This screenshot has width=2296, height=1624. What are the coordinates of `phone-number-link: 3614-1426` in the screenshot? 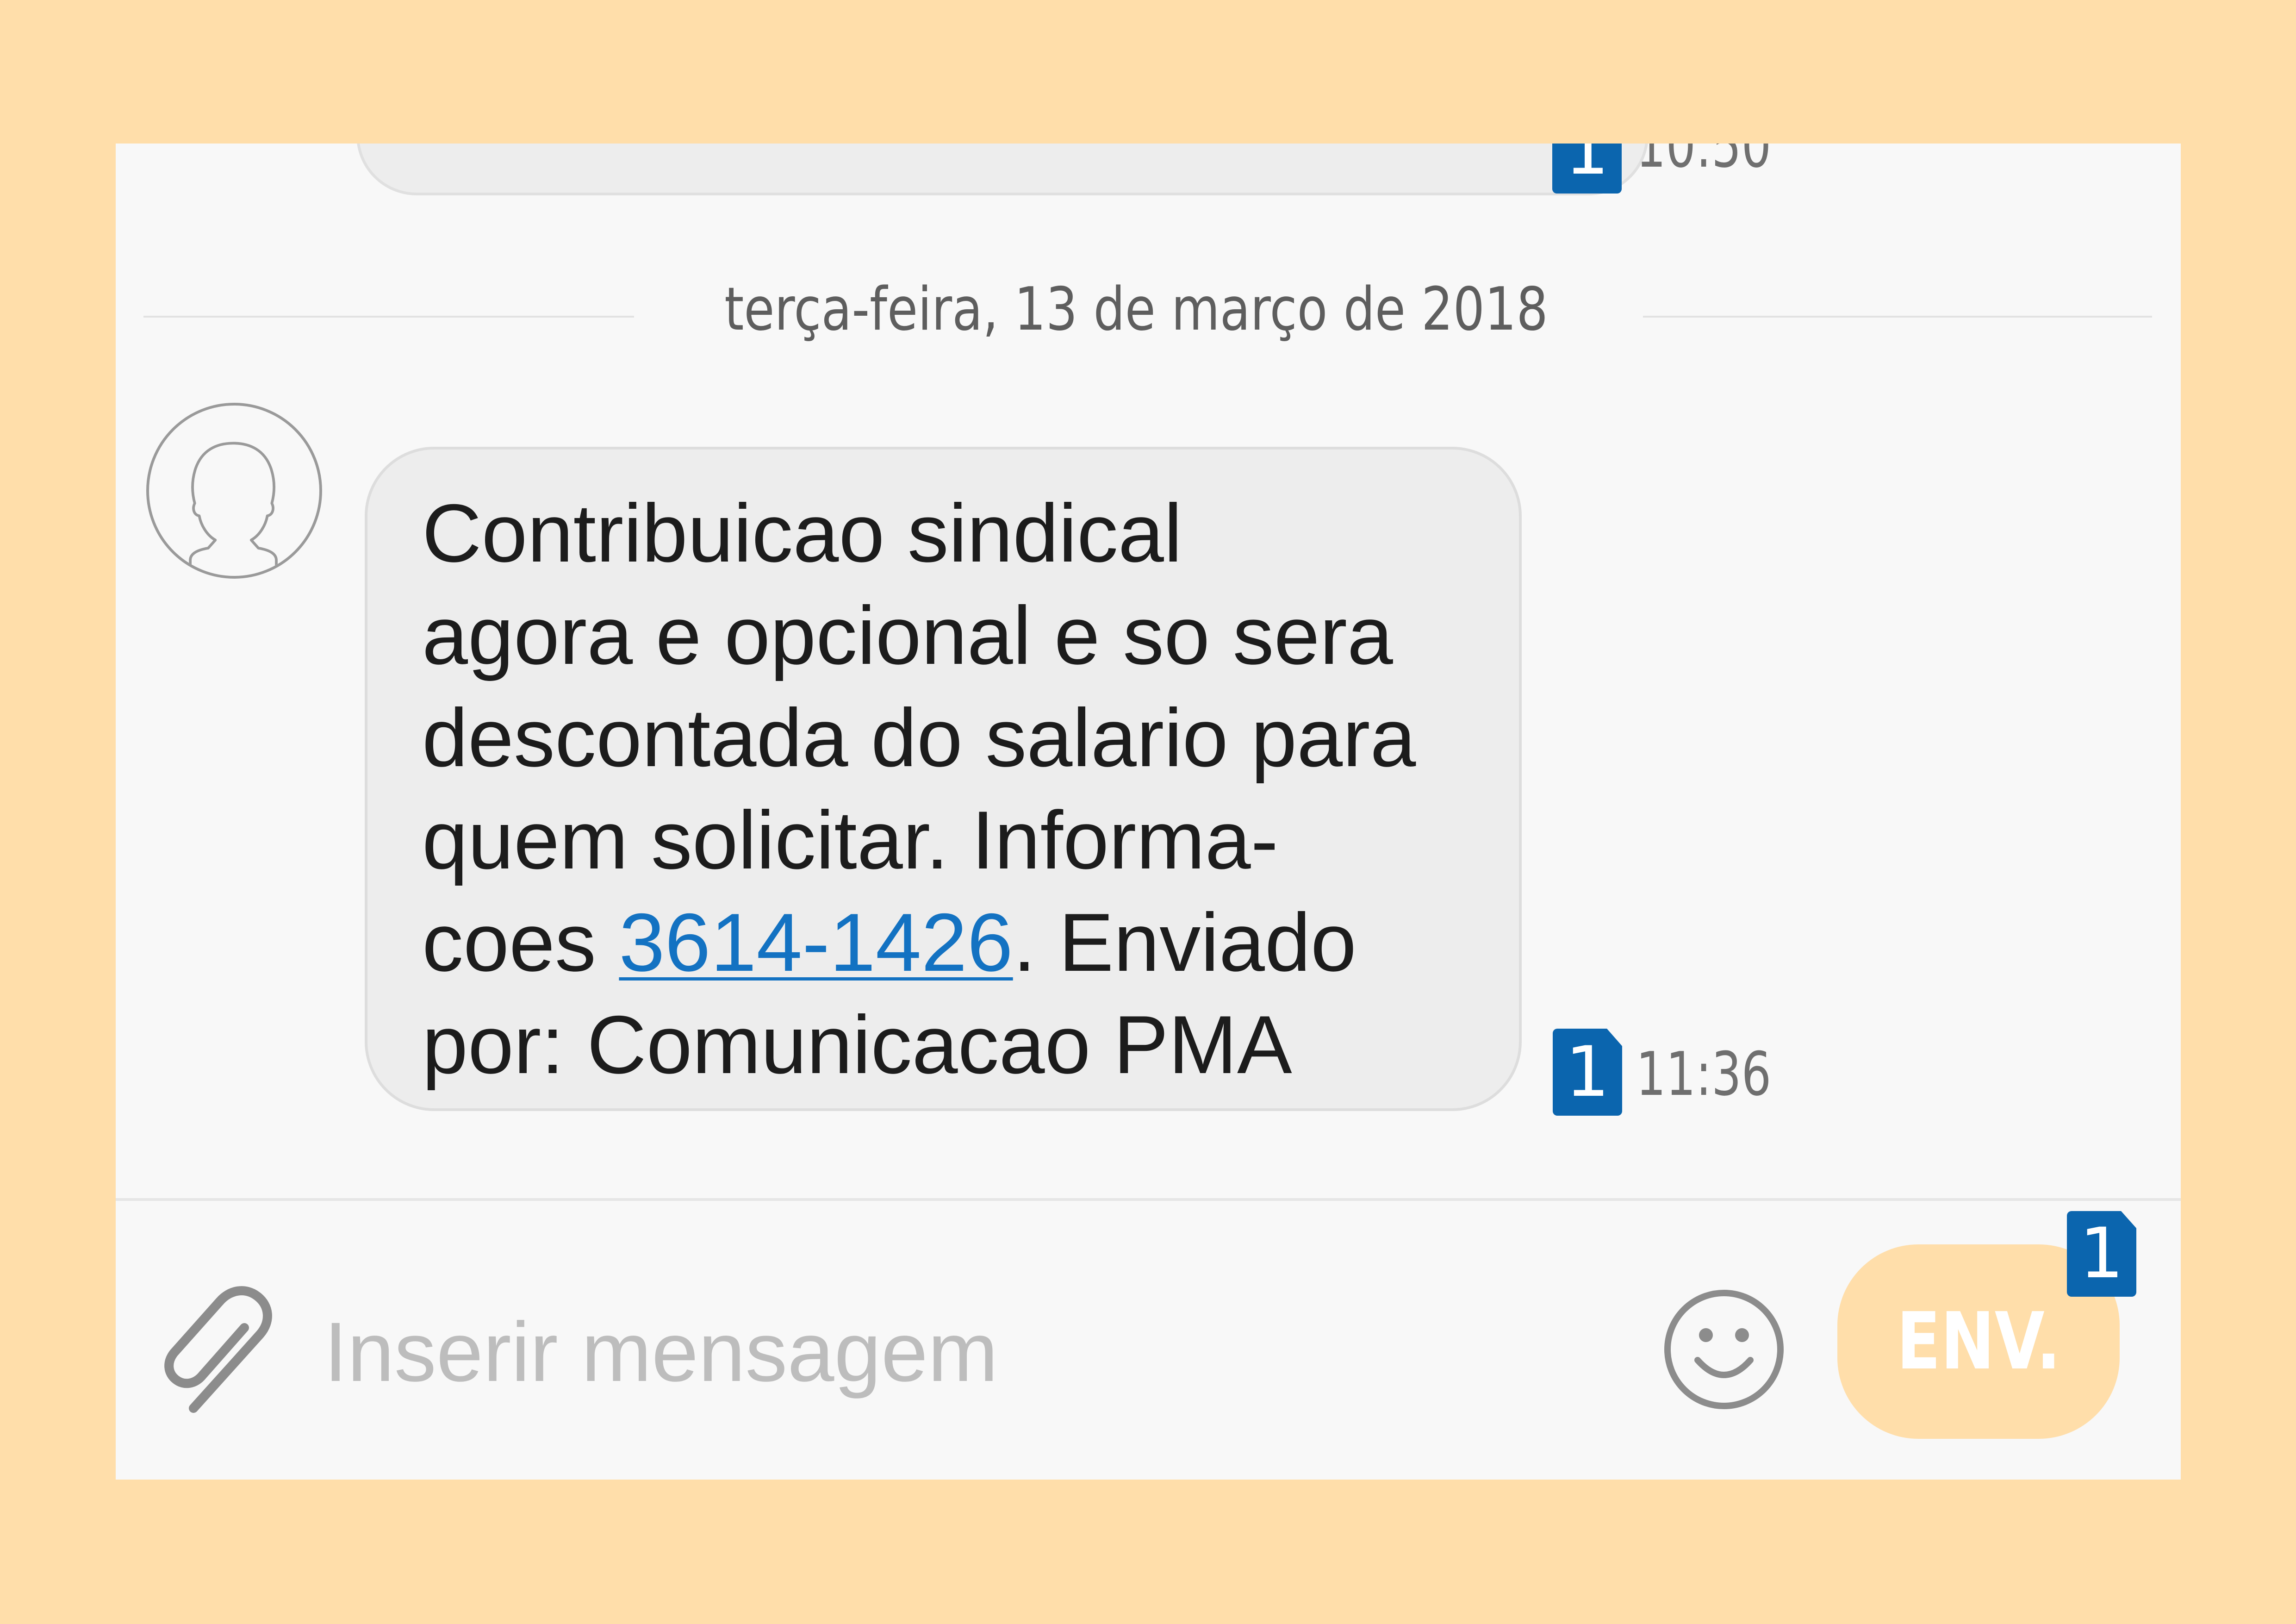 It's located at (816, 942).